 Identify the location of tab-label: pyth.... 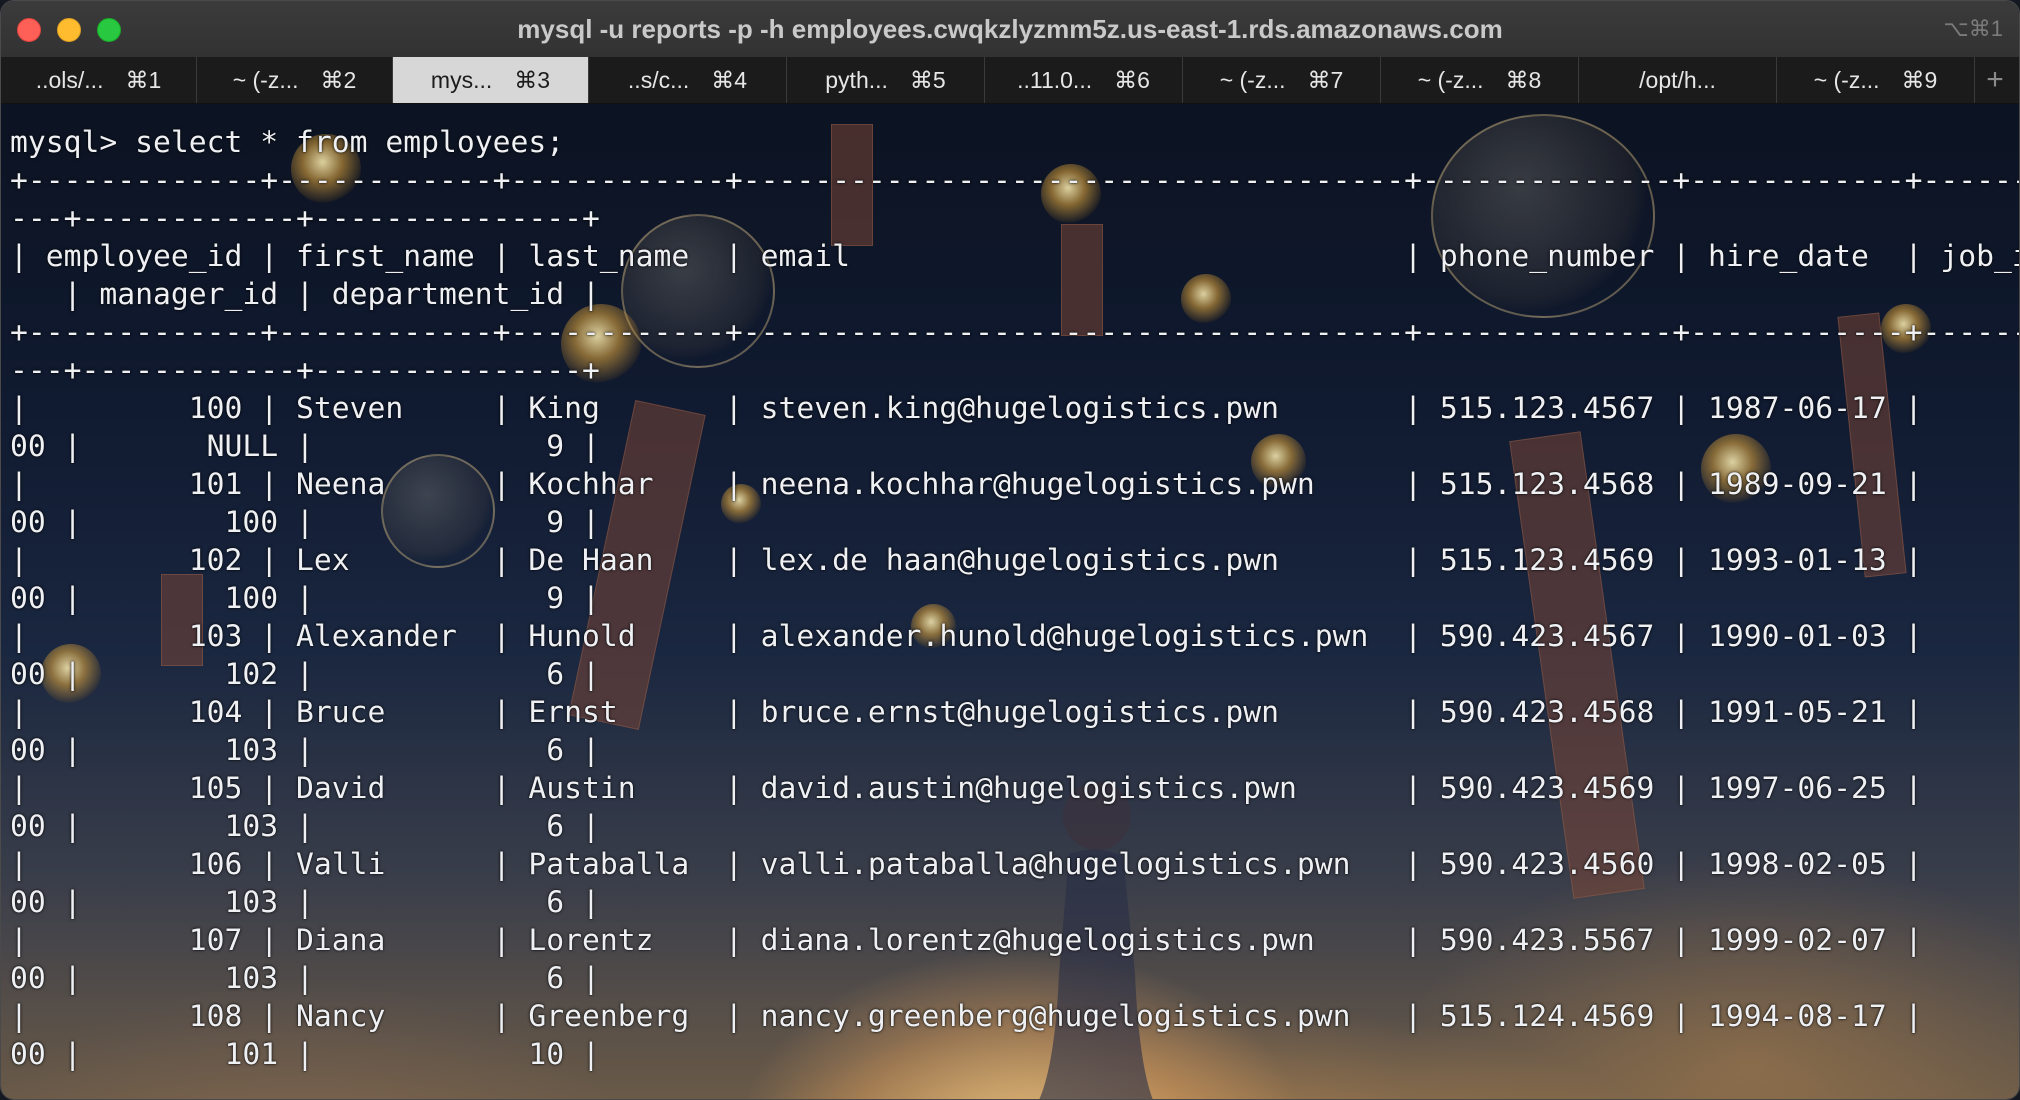
(856, 79).